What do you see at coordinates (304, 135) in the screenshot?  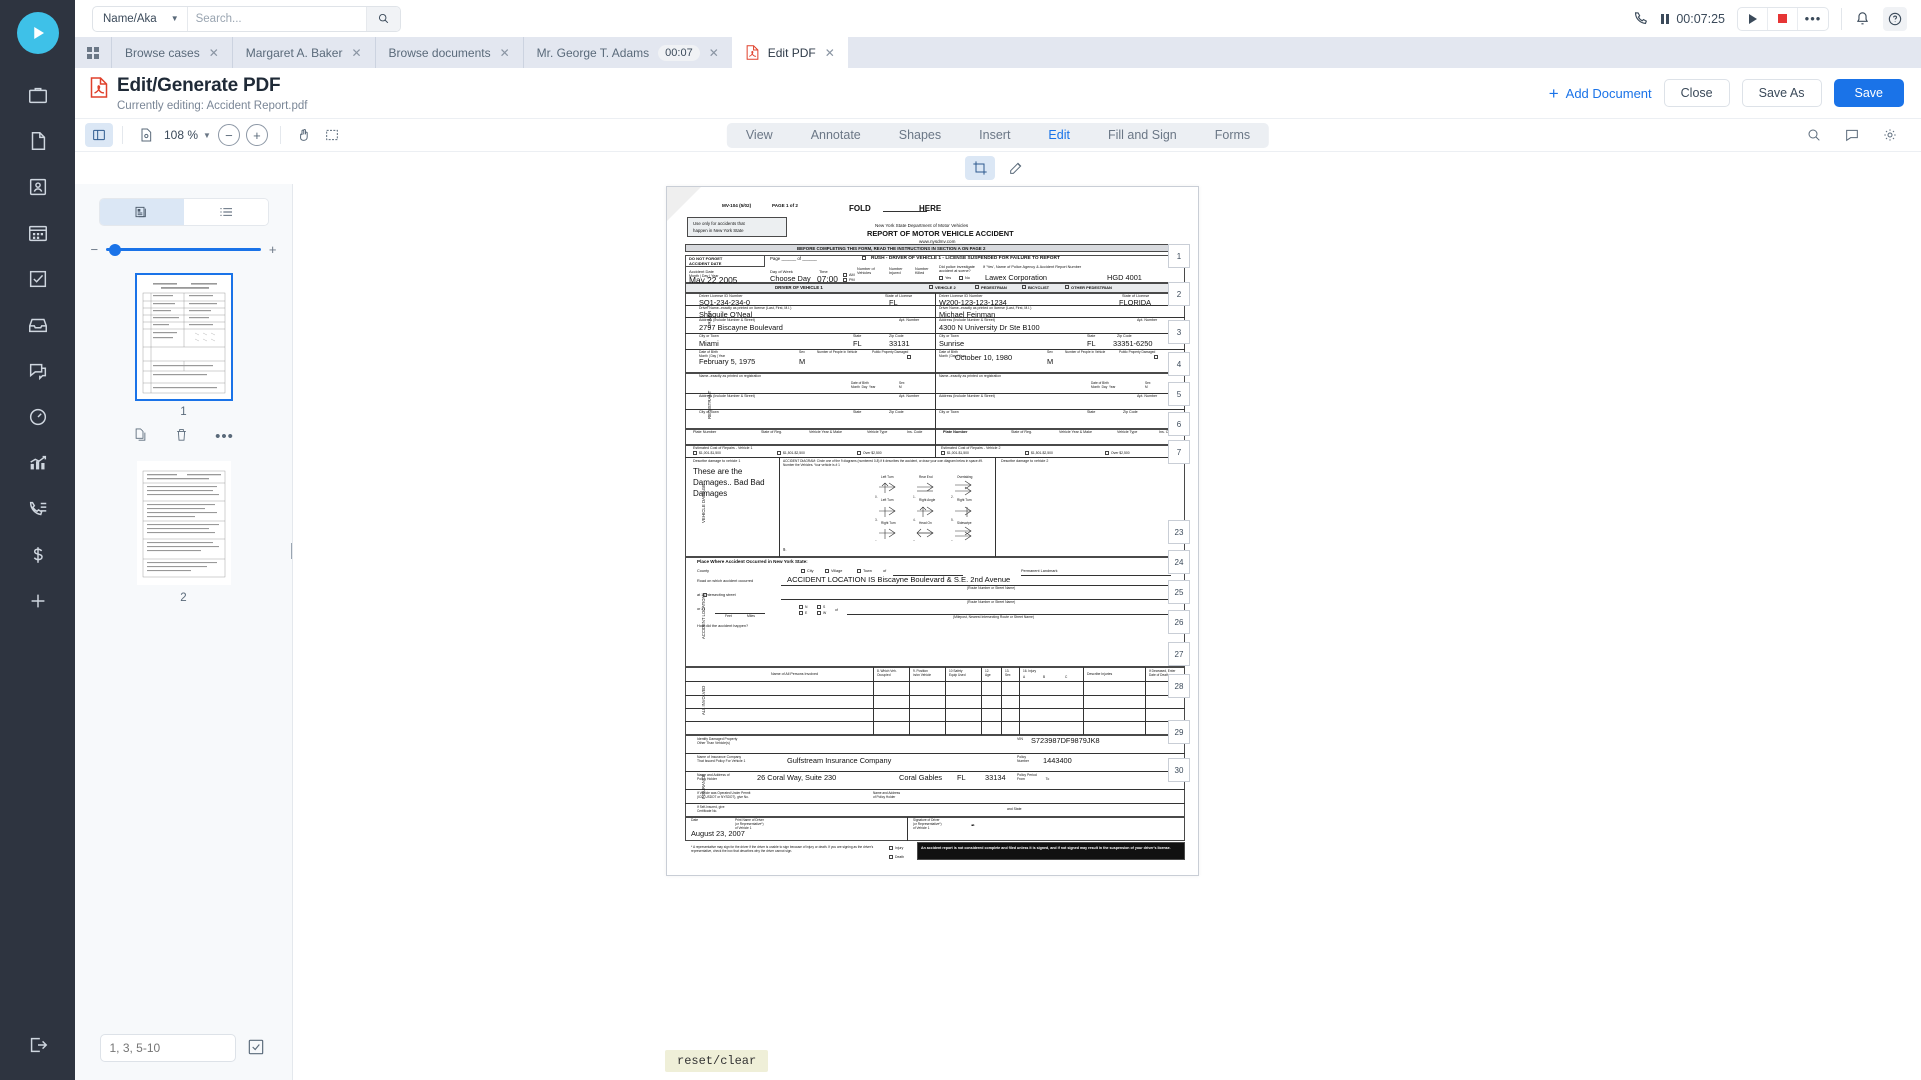 I see `pan-hand-button` at bounding box center [304, 135].